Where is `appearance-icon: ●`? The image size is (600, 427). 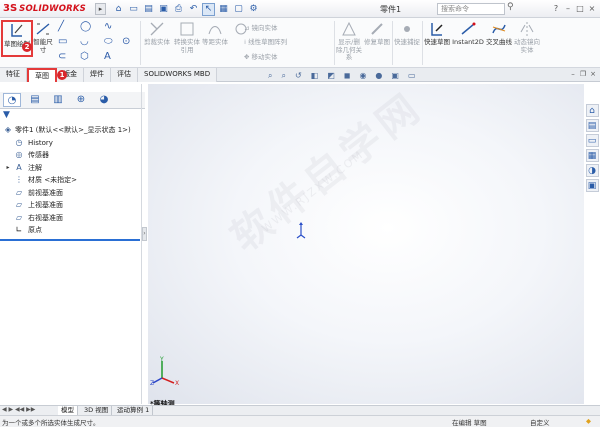 appearance-icon: ● is located at coordinates (378, 76).